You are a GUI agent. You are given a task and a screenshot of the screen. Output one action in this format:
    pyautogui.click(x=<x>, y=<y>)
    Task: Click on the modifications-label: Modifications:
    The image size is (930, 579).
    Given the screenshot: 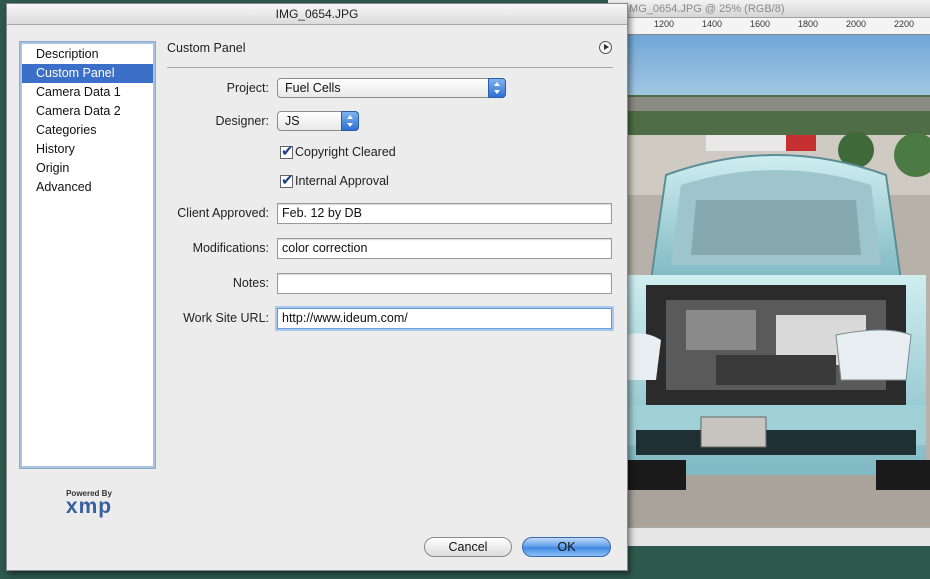 What is the action you would take?
    pyautogui.click(x=230, y=248)
    